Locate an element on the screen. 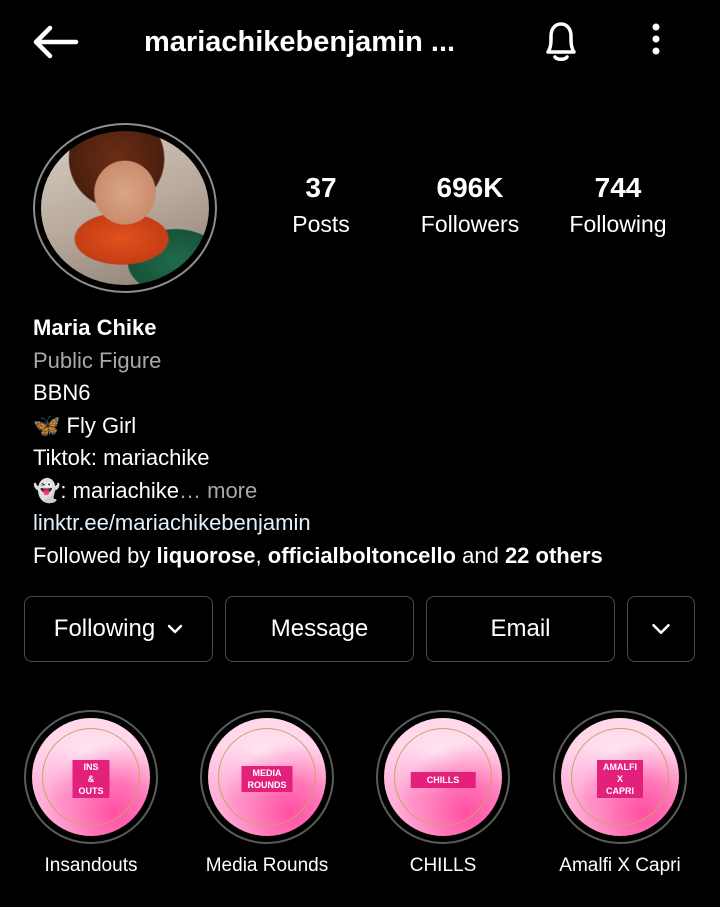 Image resolution: width=720 pixels, height=907 pixels. bio-website-link: linktr.ee/mariachikebenjamin is located at coordinates (368, 523).